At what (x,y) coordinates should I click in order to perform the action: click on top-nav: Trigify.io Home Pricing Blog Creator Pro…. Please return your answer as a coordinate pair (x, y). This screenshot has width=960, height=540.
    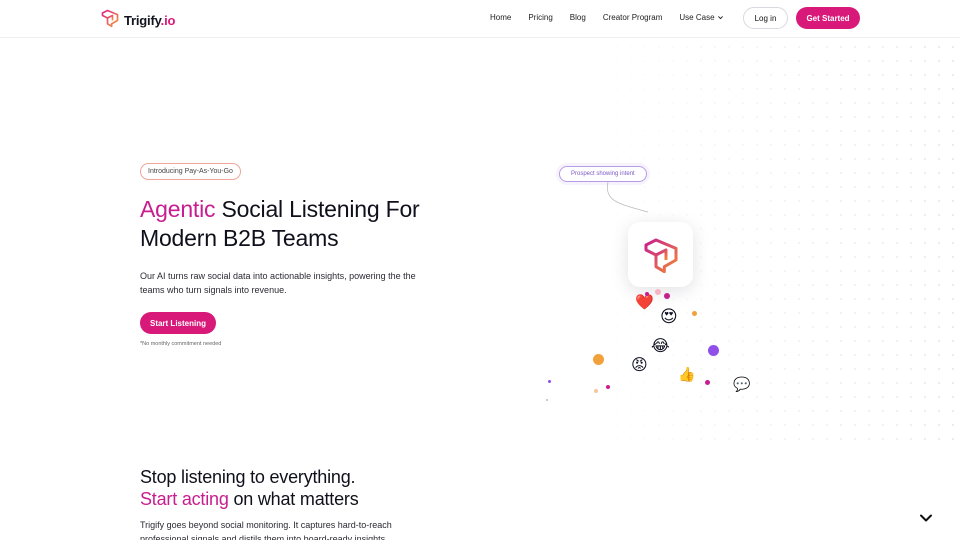
    Looking at the image, I should click on (480, 19).